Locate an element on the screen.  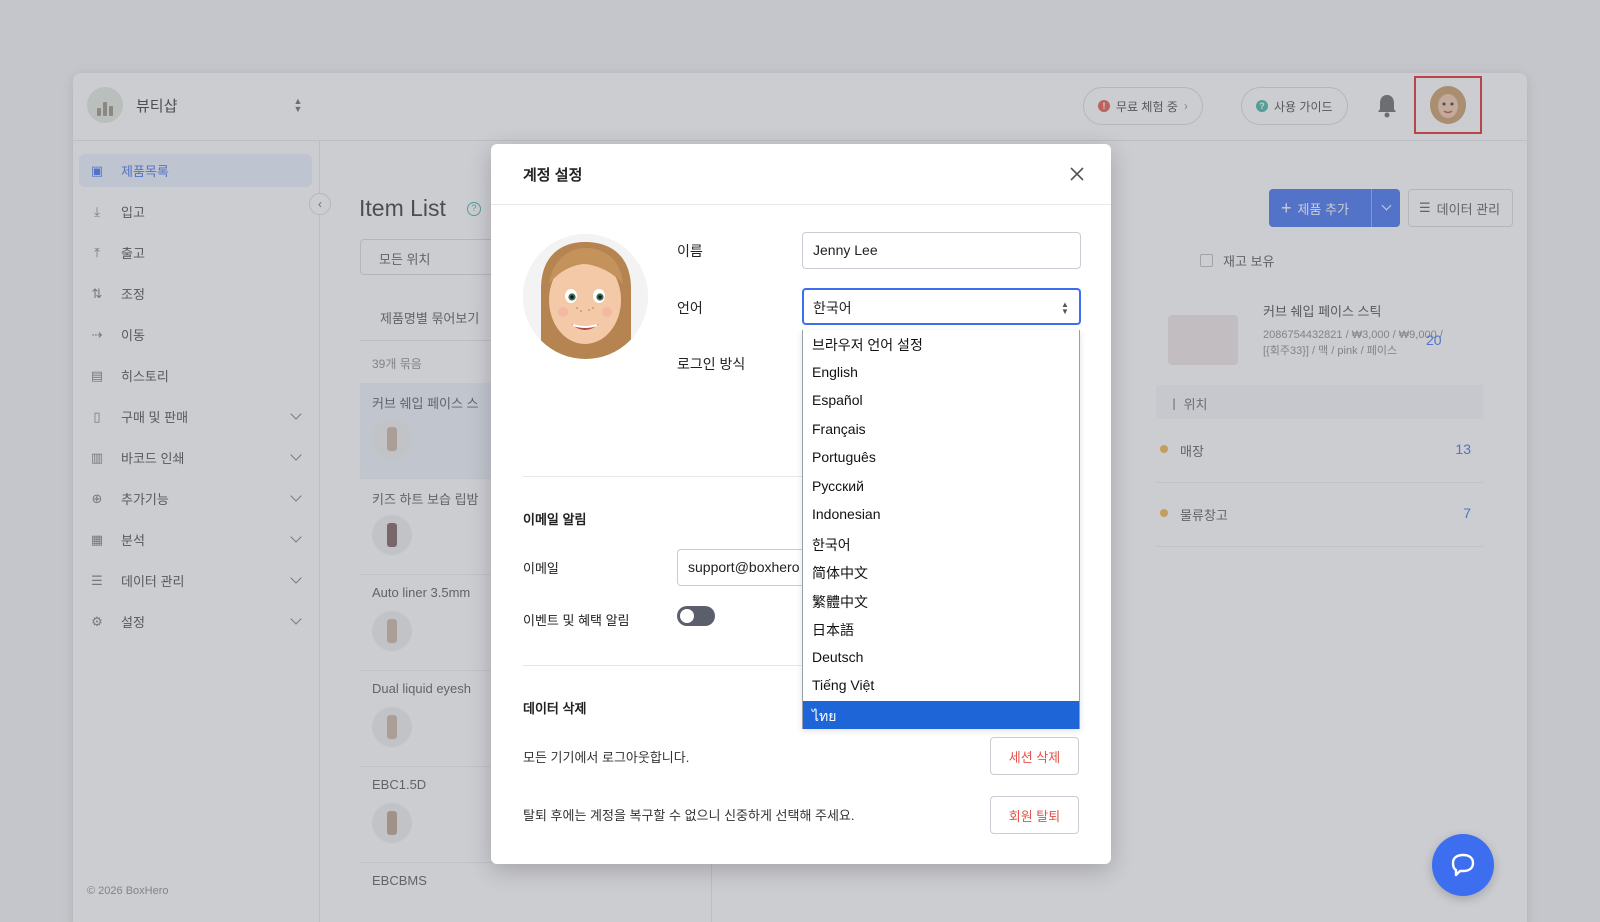
name-input: Jenny Lee is located at coordinates (941, 250).